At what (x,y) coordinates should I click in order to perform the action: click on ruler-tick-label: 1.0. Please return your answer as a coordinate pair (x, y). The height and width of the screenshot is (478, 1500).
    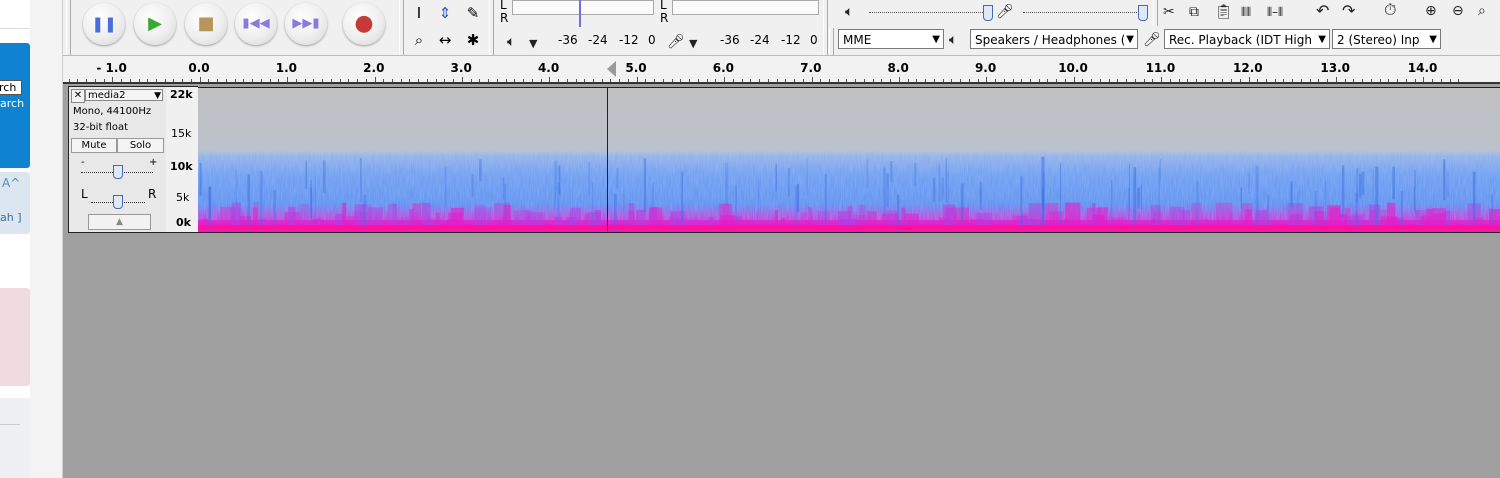
    Looking at the image, I should click on (286, 68).